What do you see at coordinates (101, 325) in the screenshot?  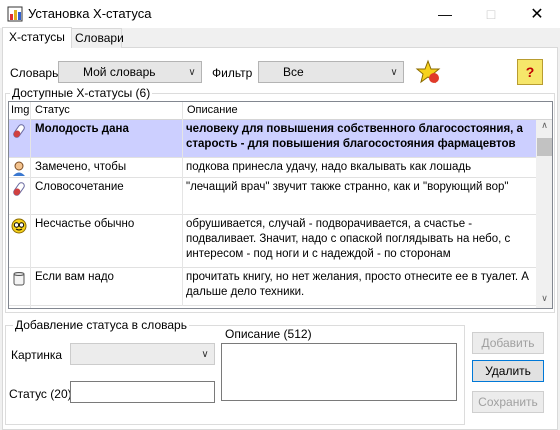 I see `add-status-label: Добавление статуса в словарь` at bounding box center [101, 325].